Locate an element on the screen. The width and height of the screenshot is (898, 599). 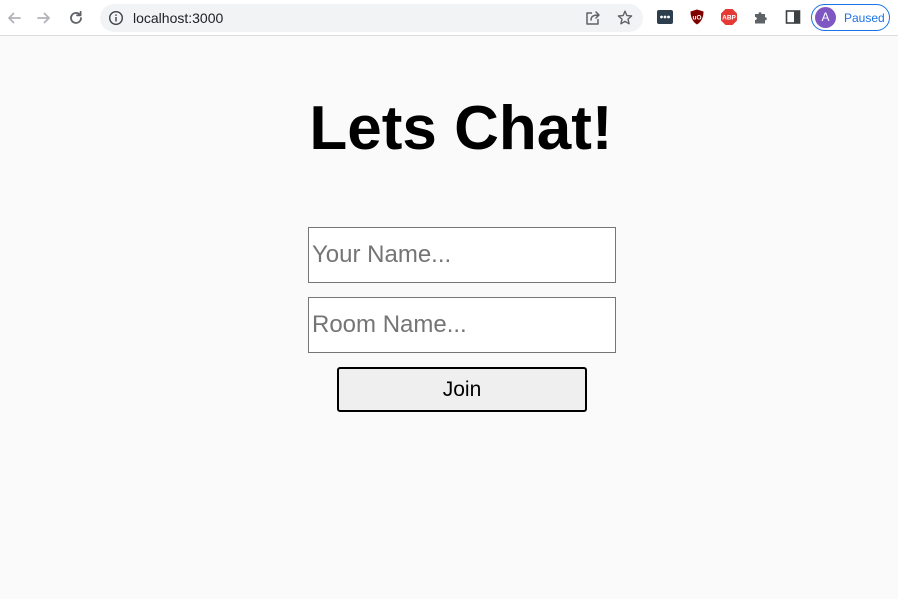
extensions-menu-button is located at coordinates (761, 17).